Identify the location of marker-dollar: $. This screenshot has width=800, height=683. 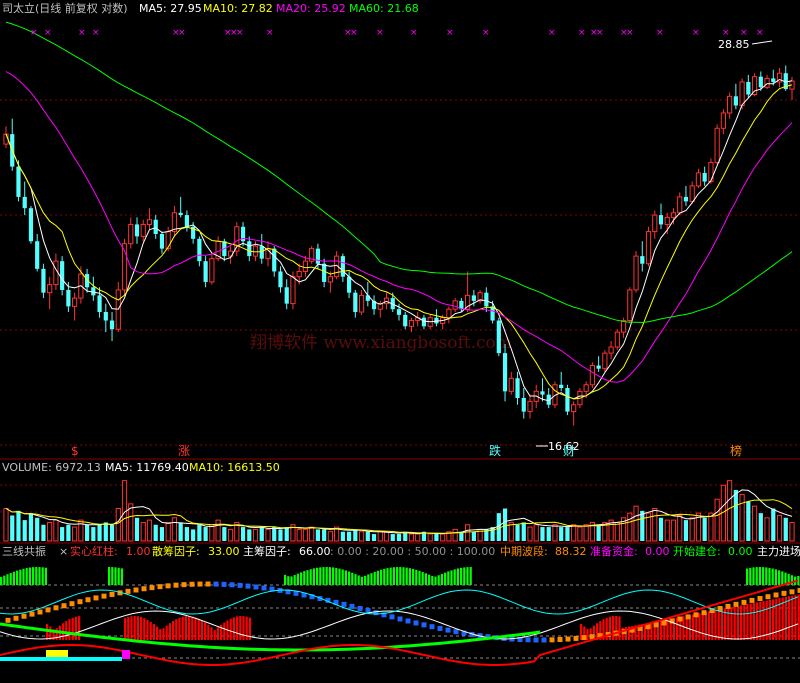
(75, 451).